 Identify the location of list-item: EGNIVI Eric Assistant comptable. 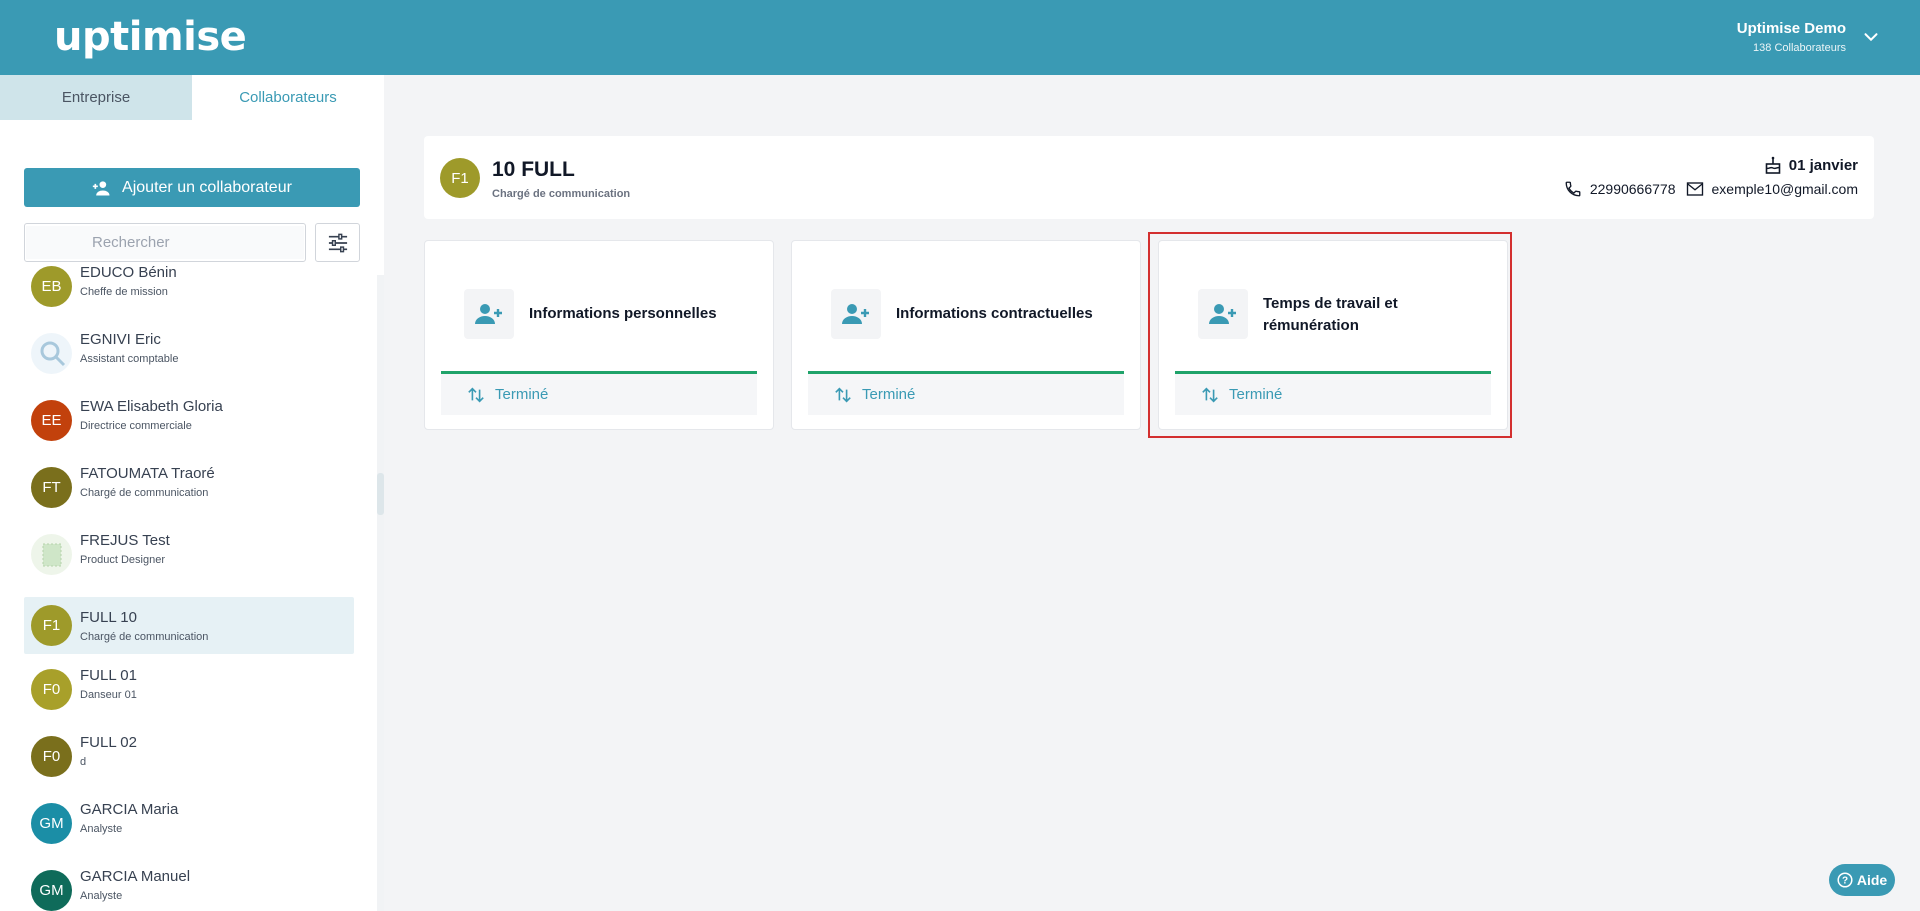
(189, 362).